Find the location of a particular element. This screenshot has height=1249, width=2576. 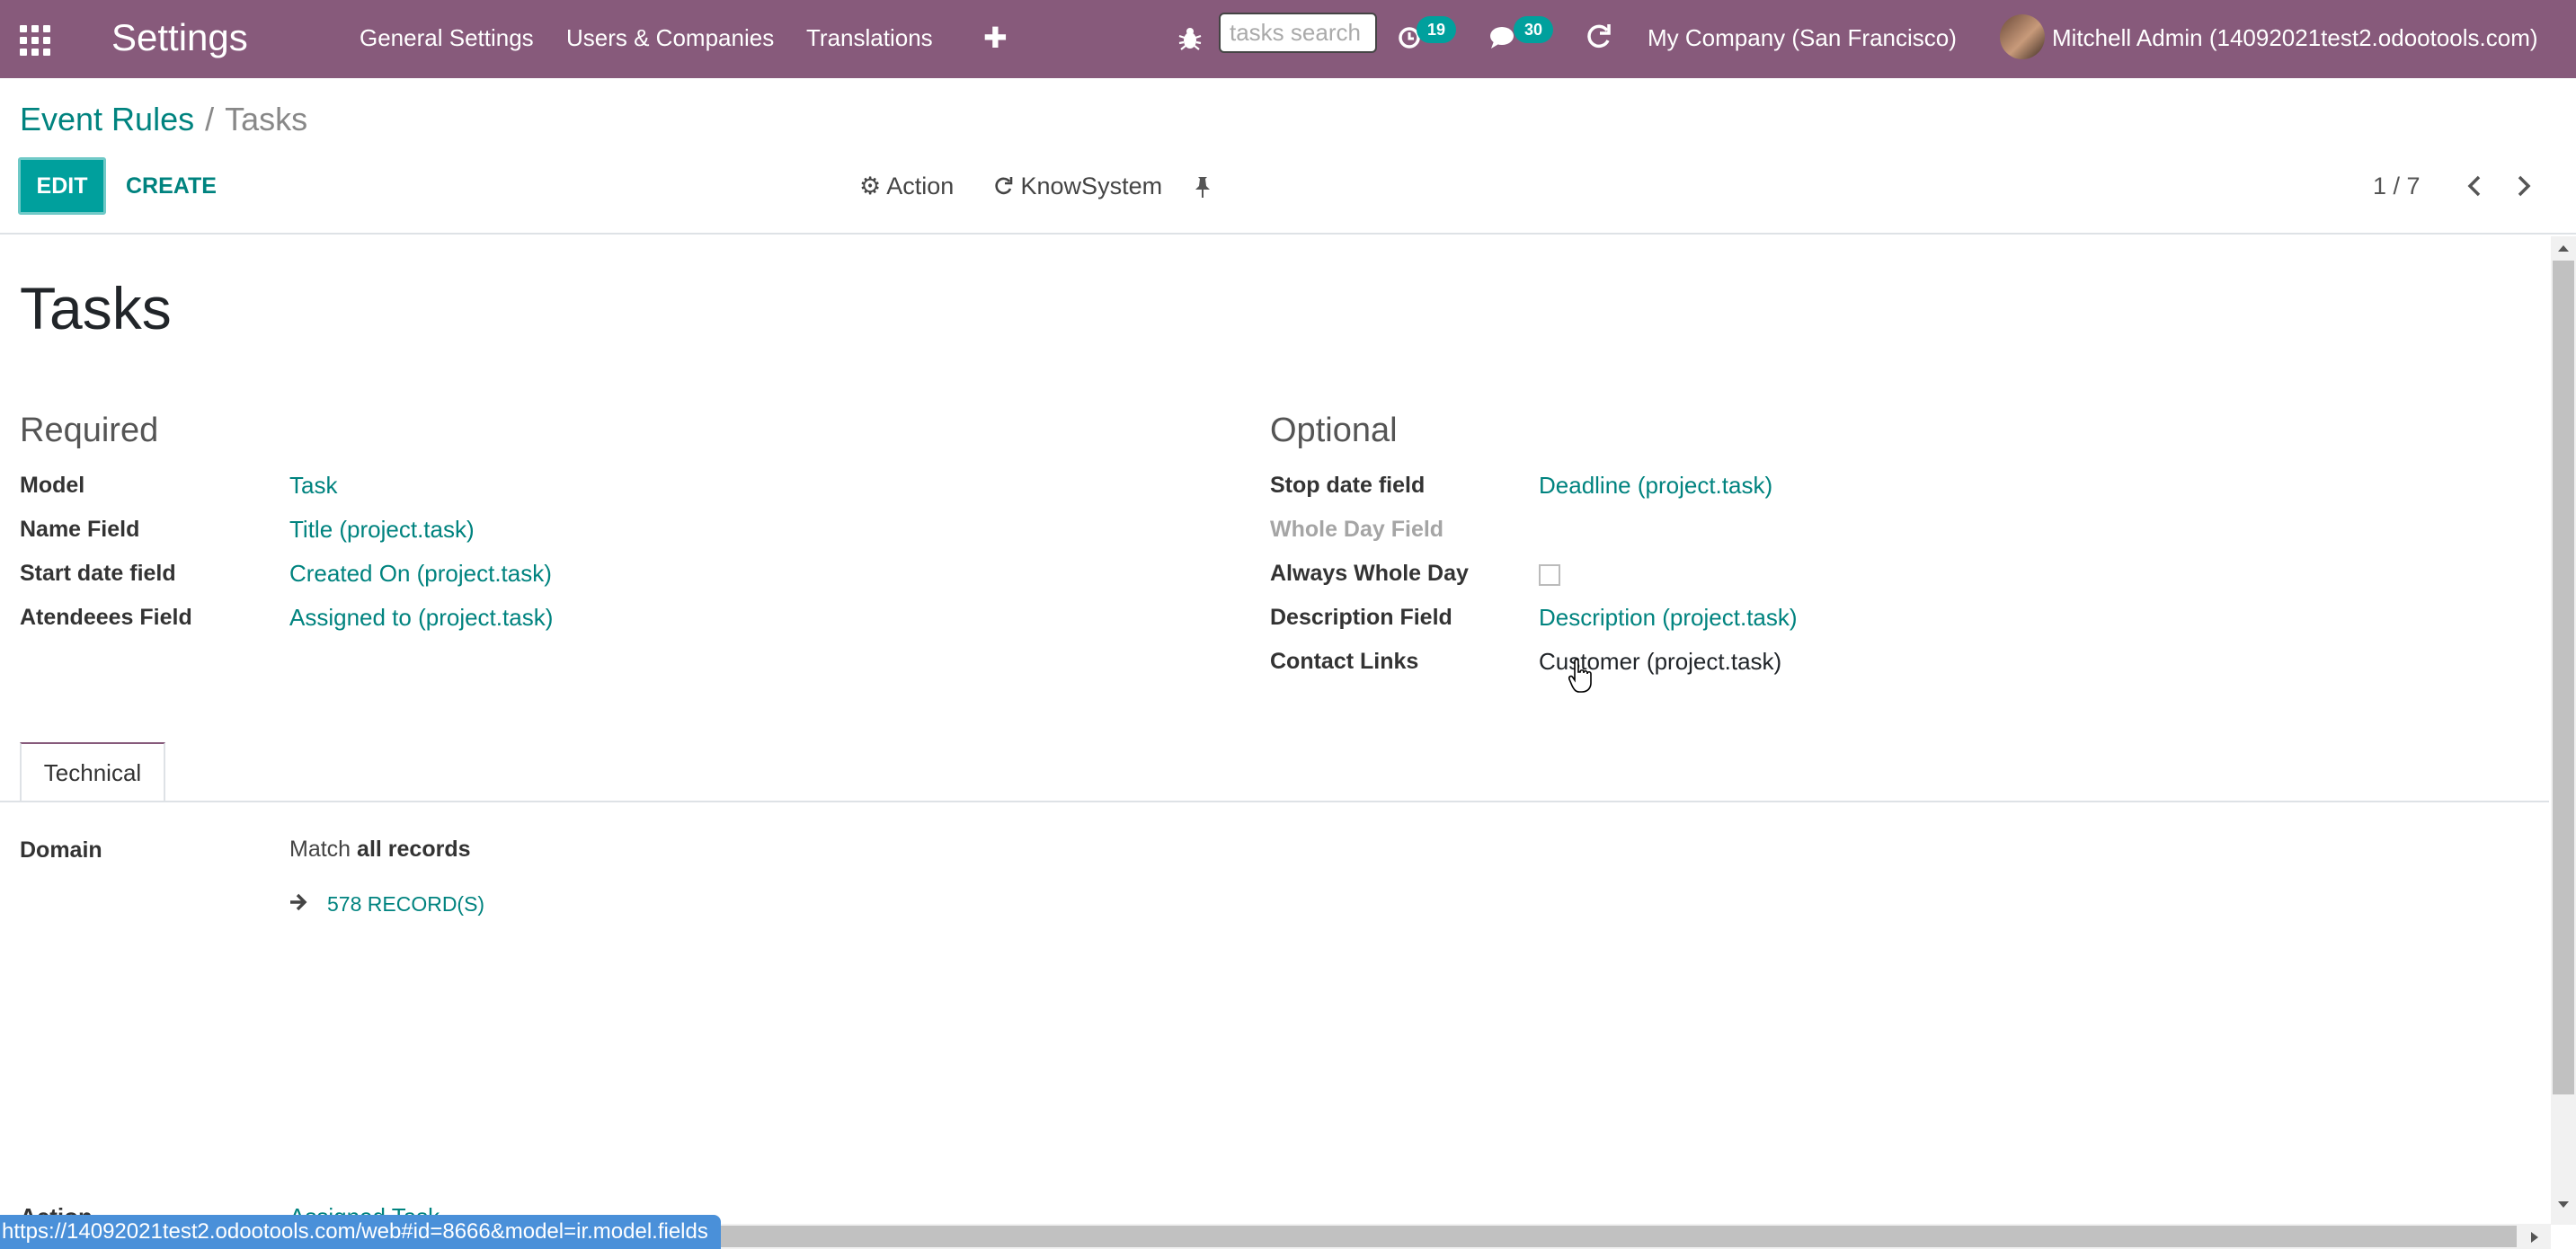

whole-day-field-label: Whole Day Field is located at coordinates (1357, 529).